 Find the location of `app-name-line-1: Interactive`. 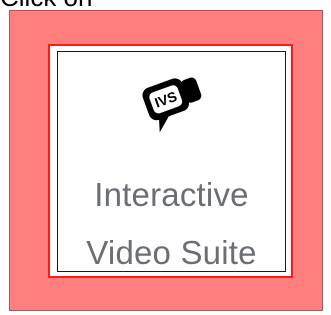

app-name-line-1: Interactive is located at coordinates (171, 194).